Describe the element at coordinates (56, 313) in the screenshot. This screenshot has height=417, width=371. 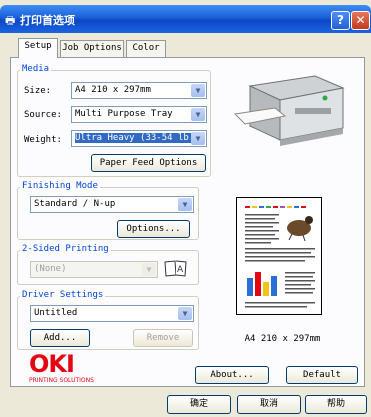
I see `driver-settings-value: Untitled` at that location.